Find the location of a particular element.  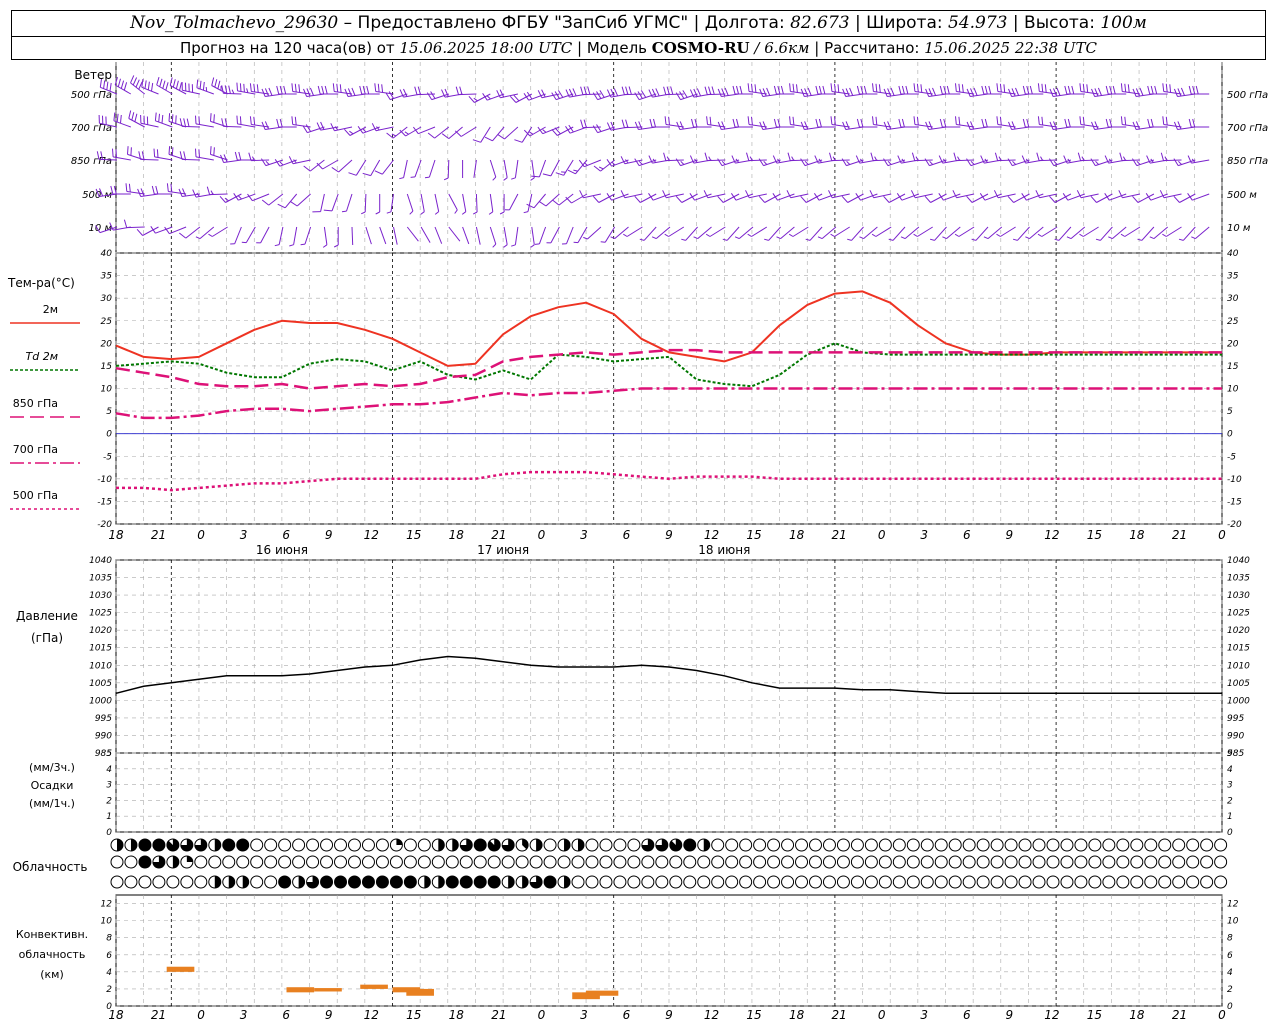

precip-y-tick-label: 4 is located at coordinates (109, 770).